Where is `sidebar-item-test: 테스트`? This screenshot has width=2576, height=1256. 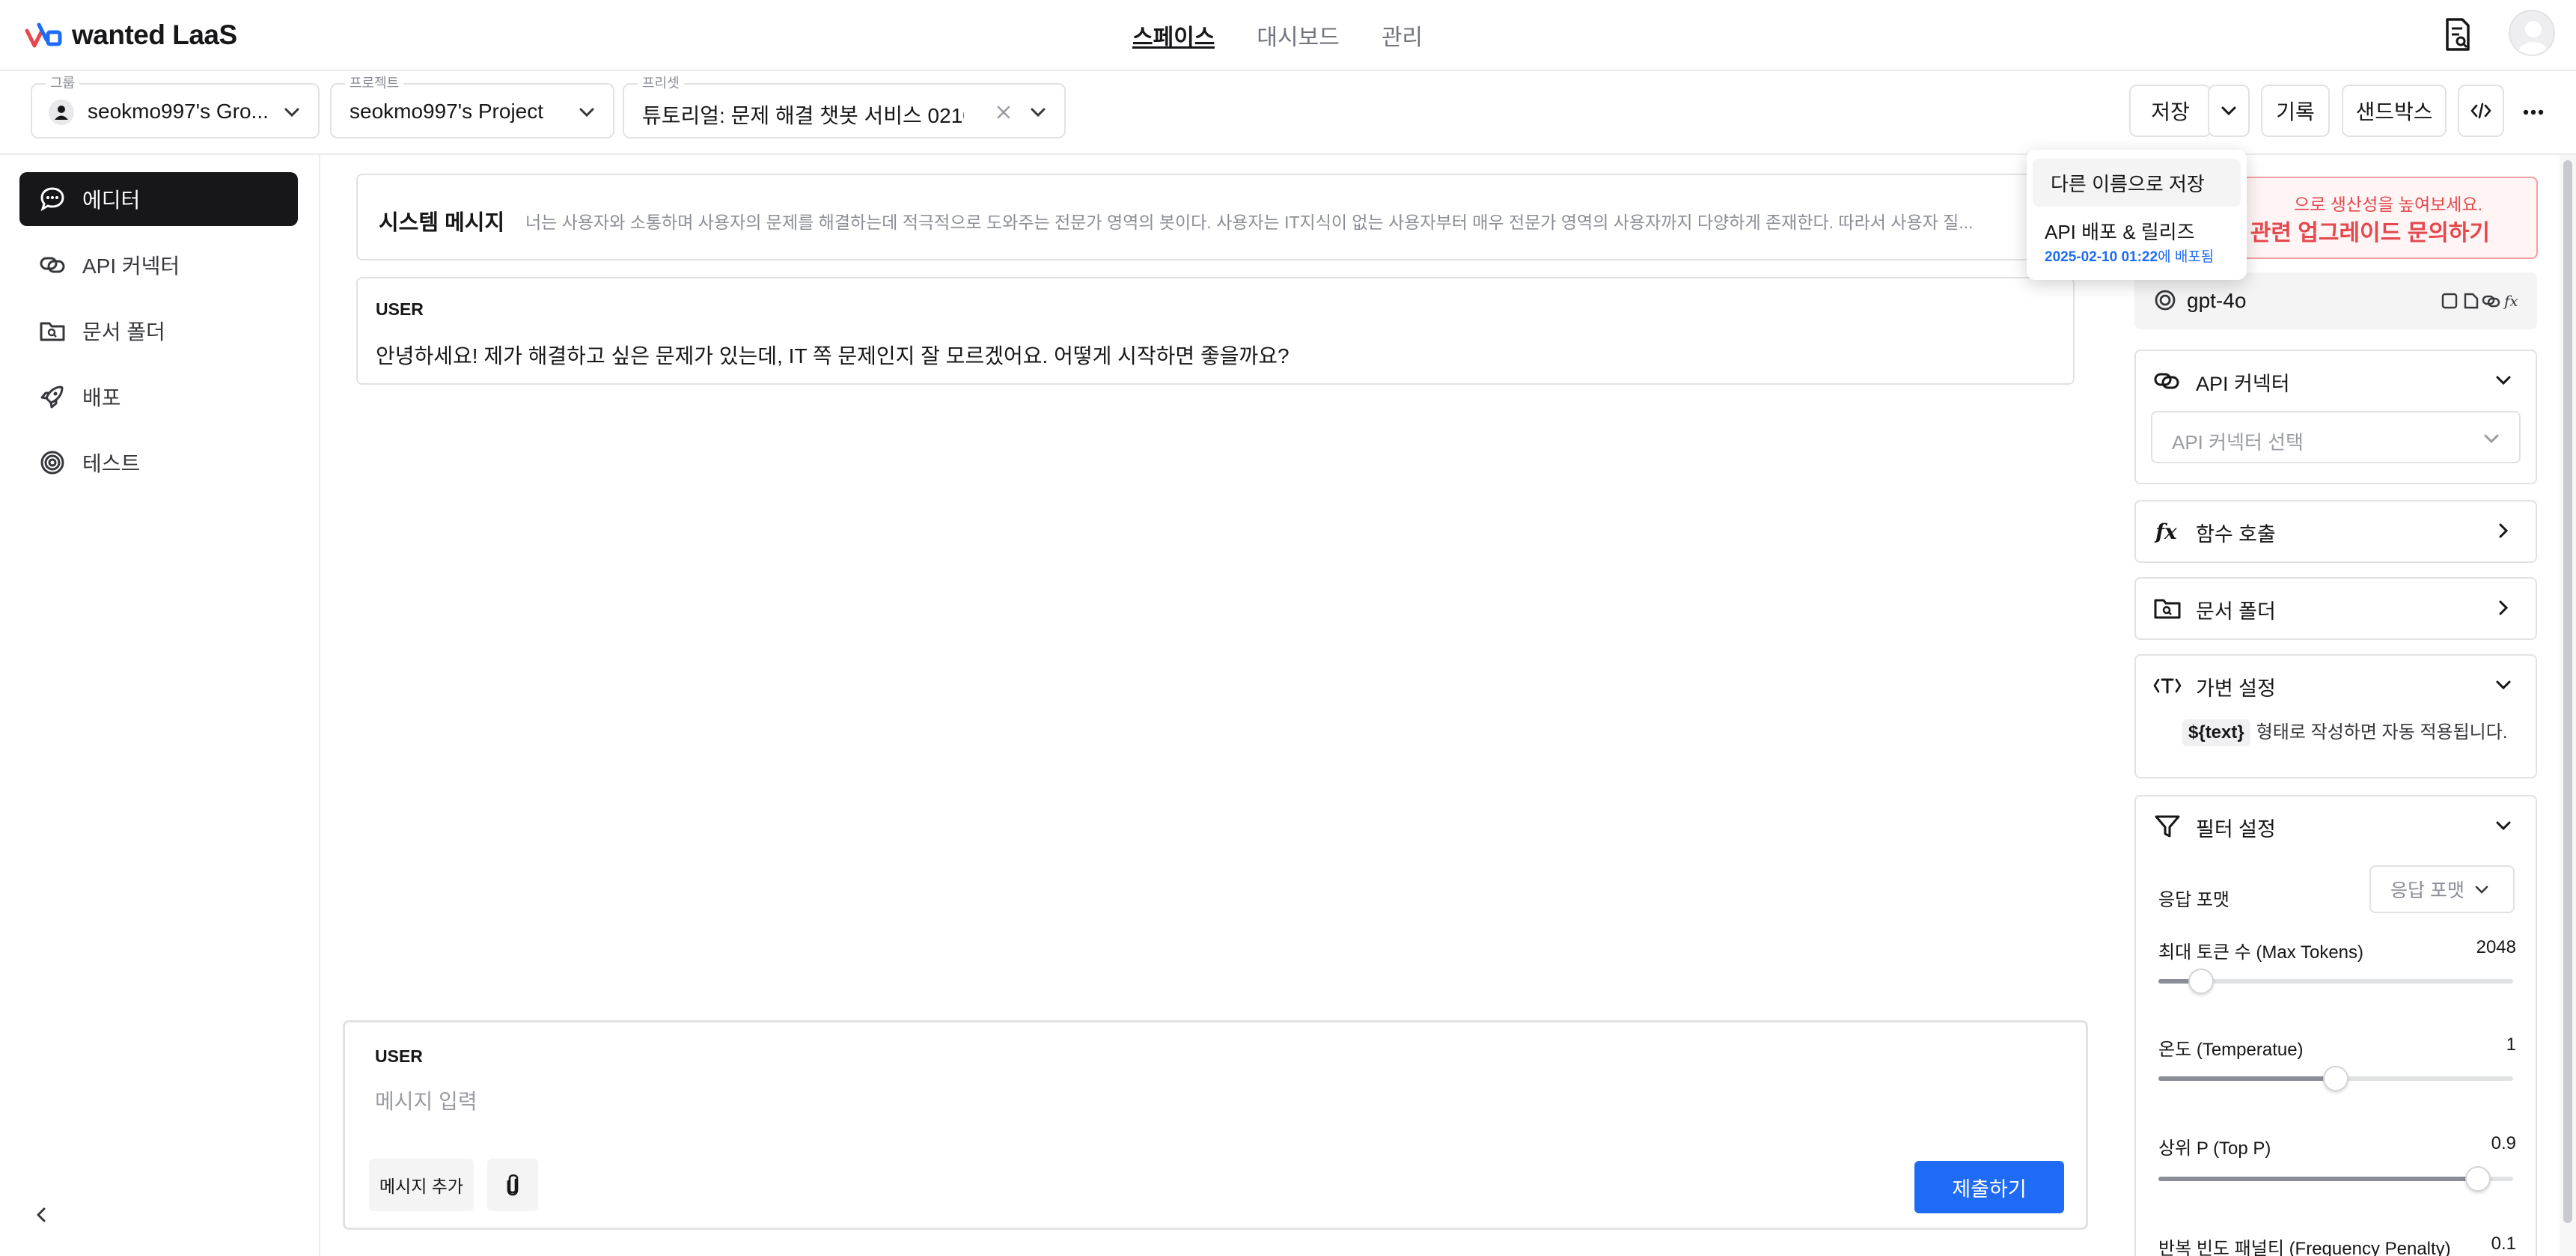 sidebar-item-test: 테스트 is located at coordinates (158, 463).